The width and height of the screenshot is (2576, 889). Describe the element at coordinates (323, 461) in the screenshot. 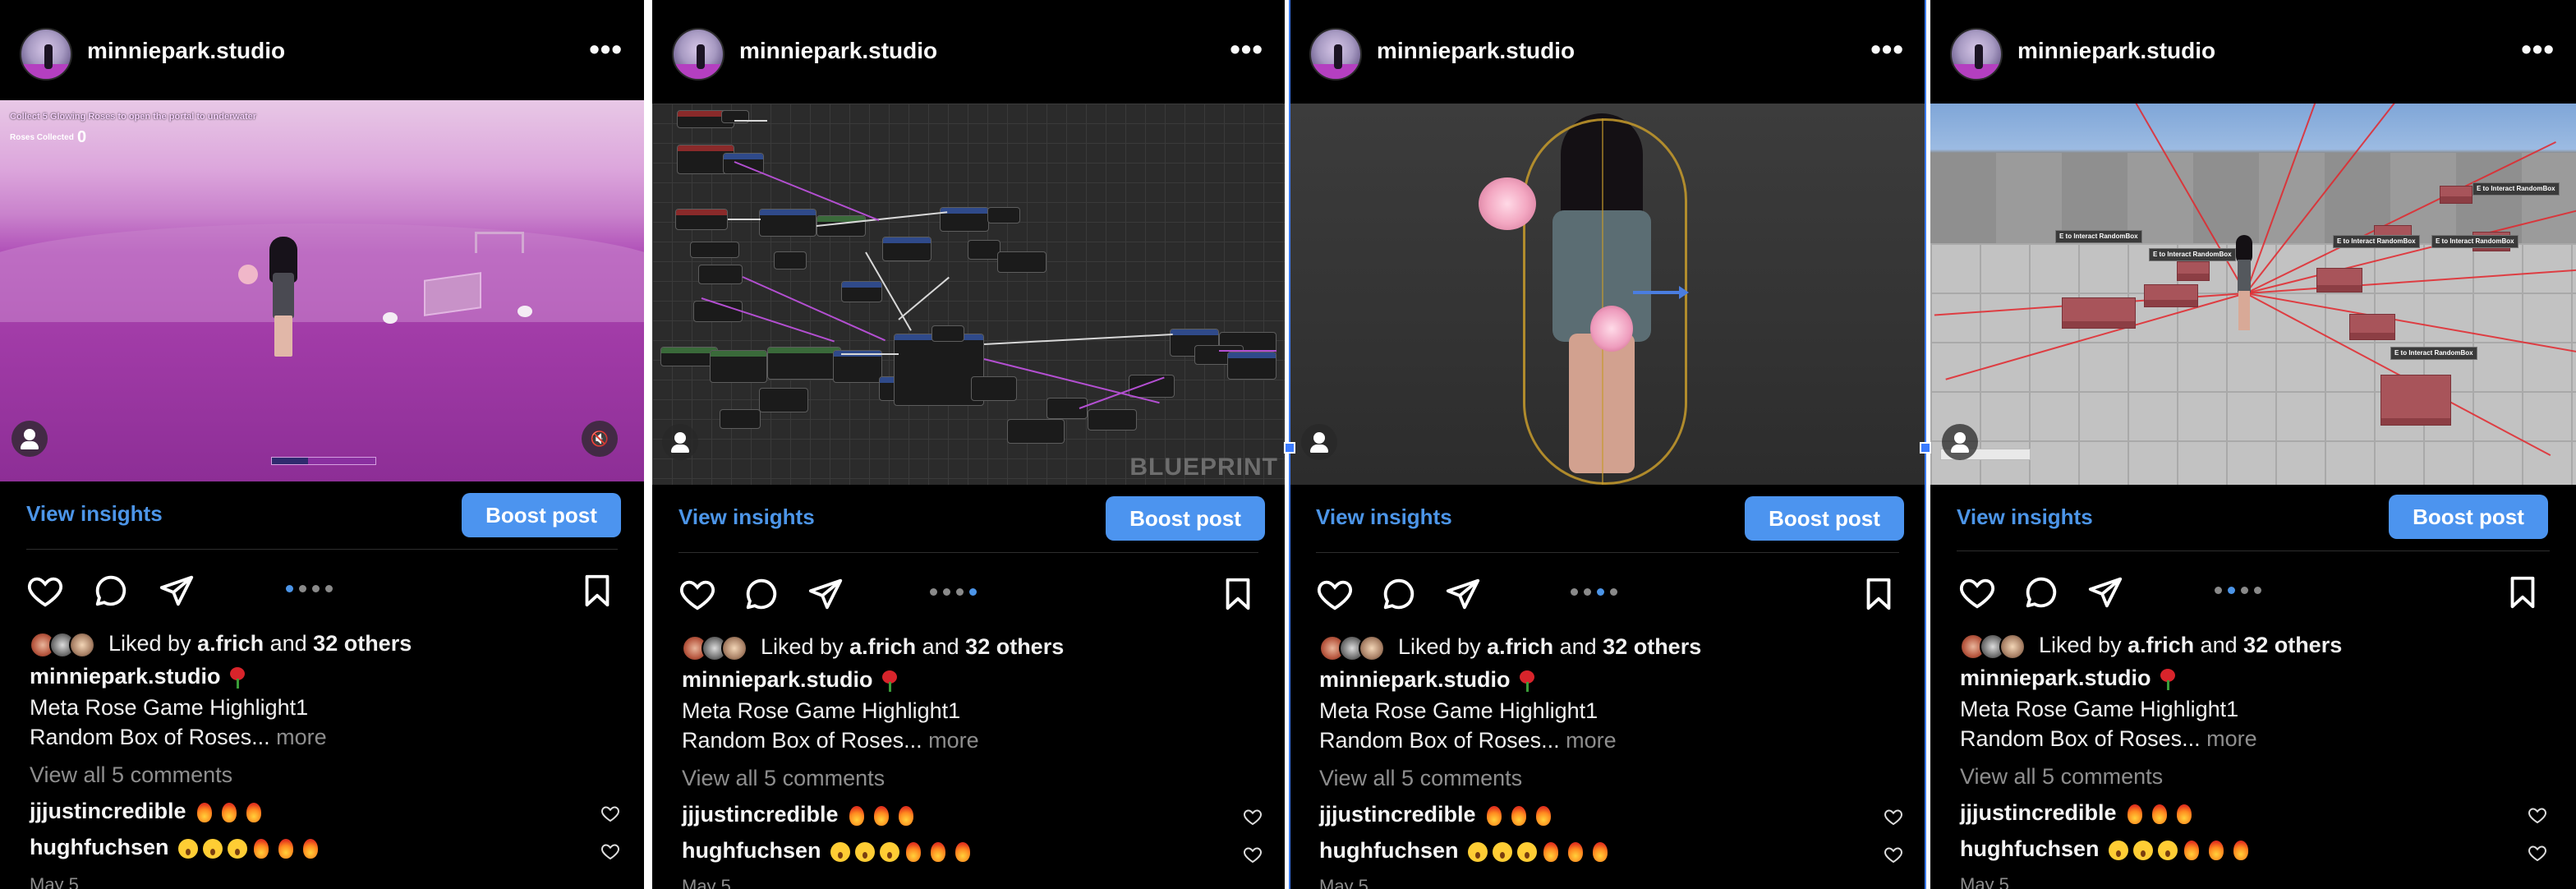

I see `game-progress-bar` at that location.